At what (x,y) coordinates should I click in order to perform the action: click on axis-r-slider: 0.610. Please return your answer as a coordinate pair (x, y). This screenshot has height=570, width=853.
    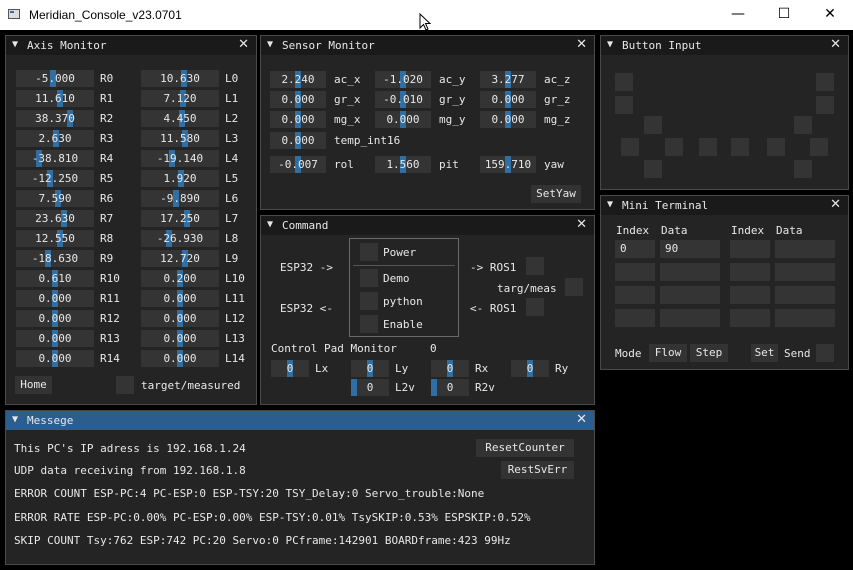
    Looking at the image, I should click on (55, 278).